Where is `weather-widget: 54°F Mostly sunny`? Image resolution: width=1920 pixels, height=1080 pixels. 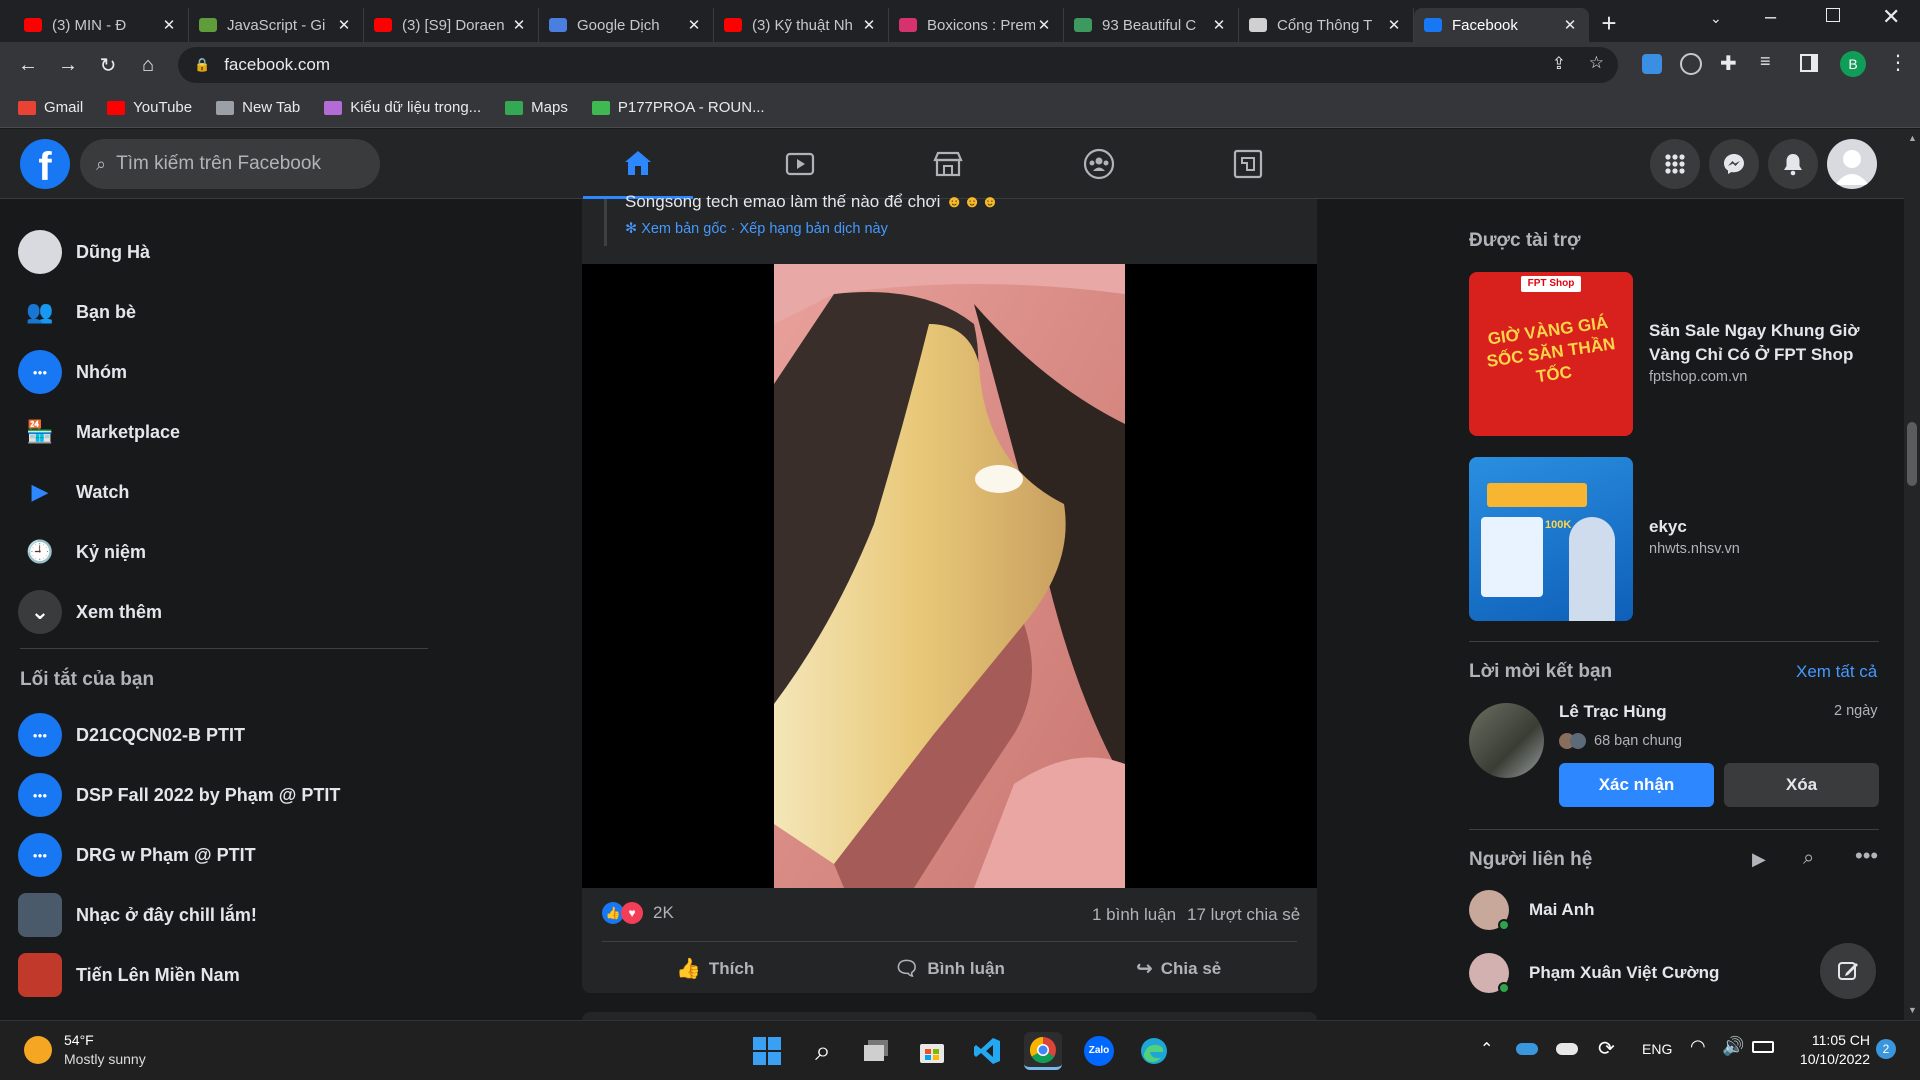
weather-widget: 54°F Mostly sunny is located at coordinates (85, 1050).